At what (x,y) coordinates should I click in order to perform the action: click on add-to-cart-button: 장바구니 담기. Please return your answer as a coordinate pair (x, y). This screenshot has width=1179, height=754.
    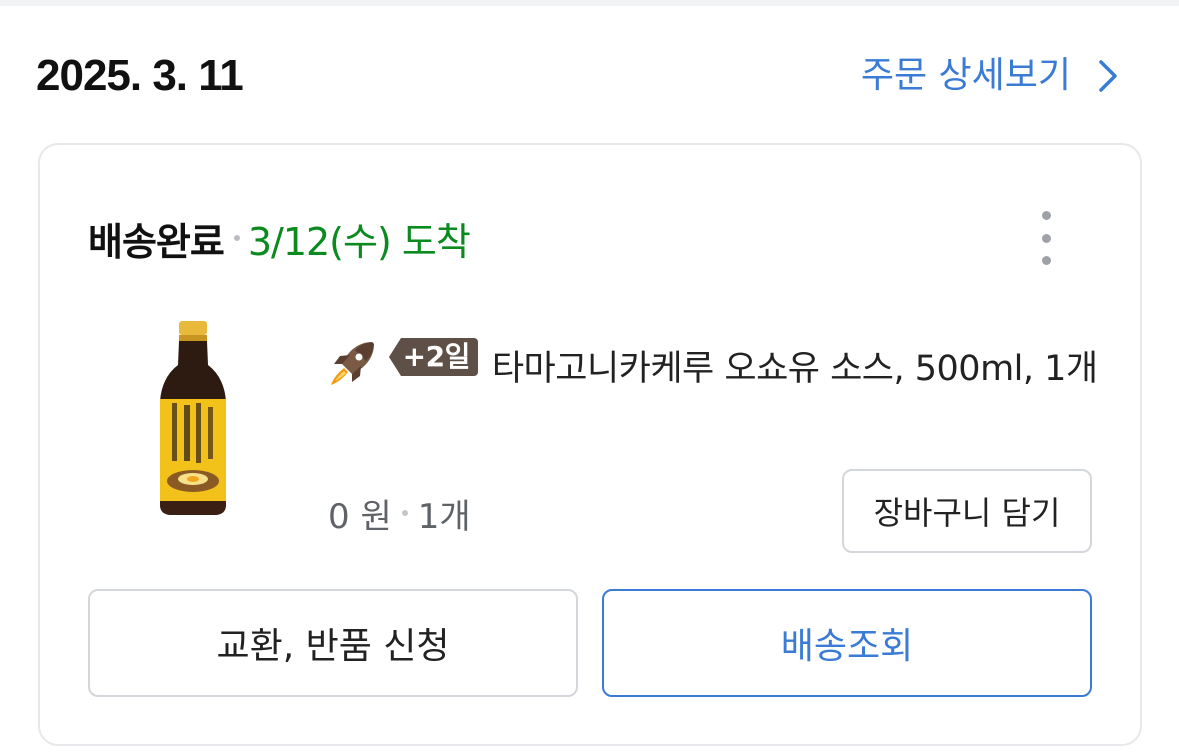
    Looking at the image, I should click on (967, 511).